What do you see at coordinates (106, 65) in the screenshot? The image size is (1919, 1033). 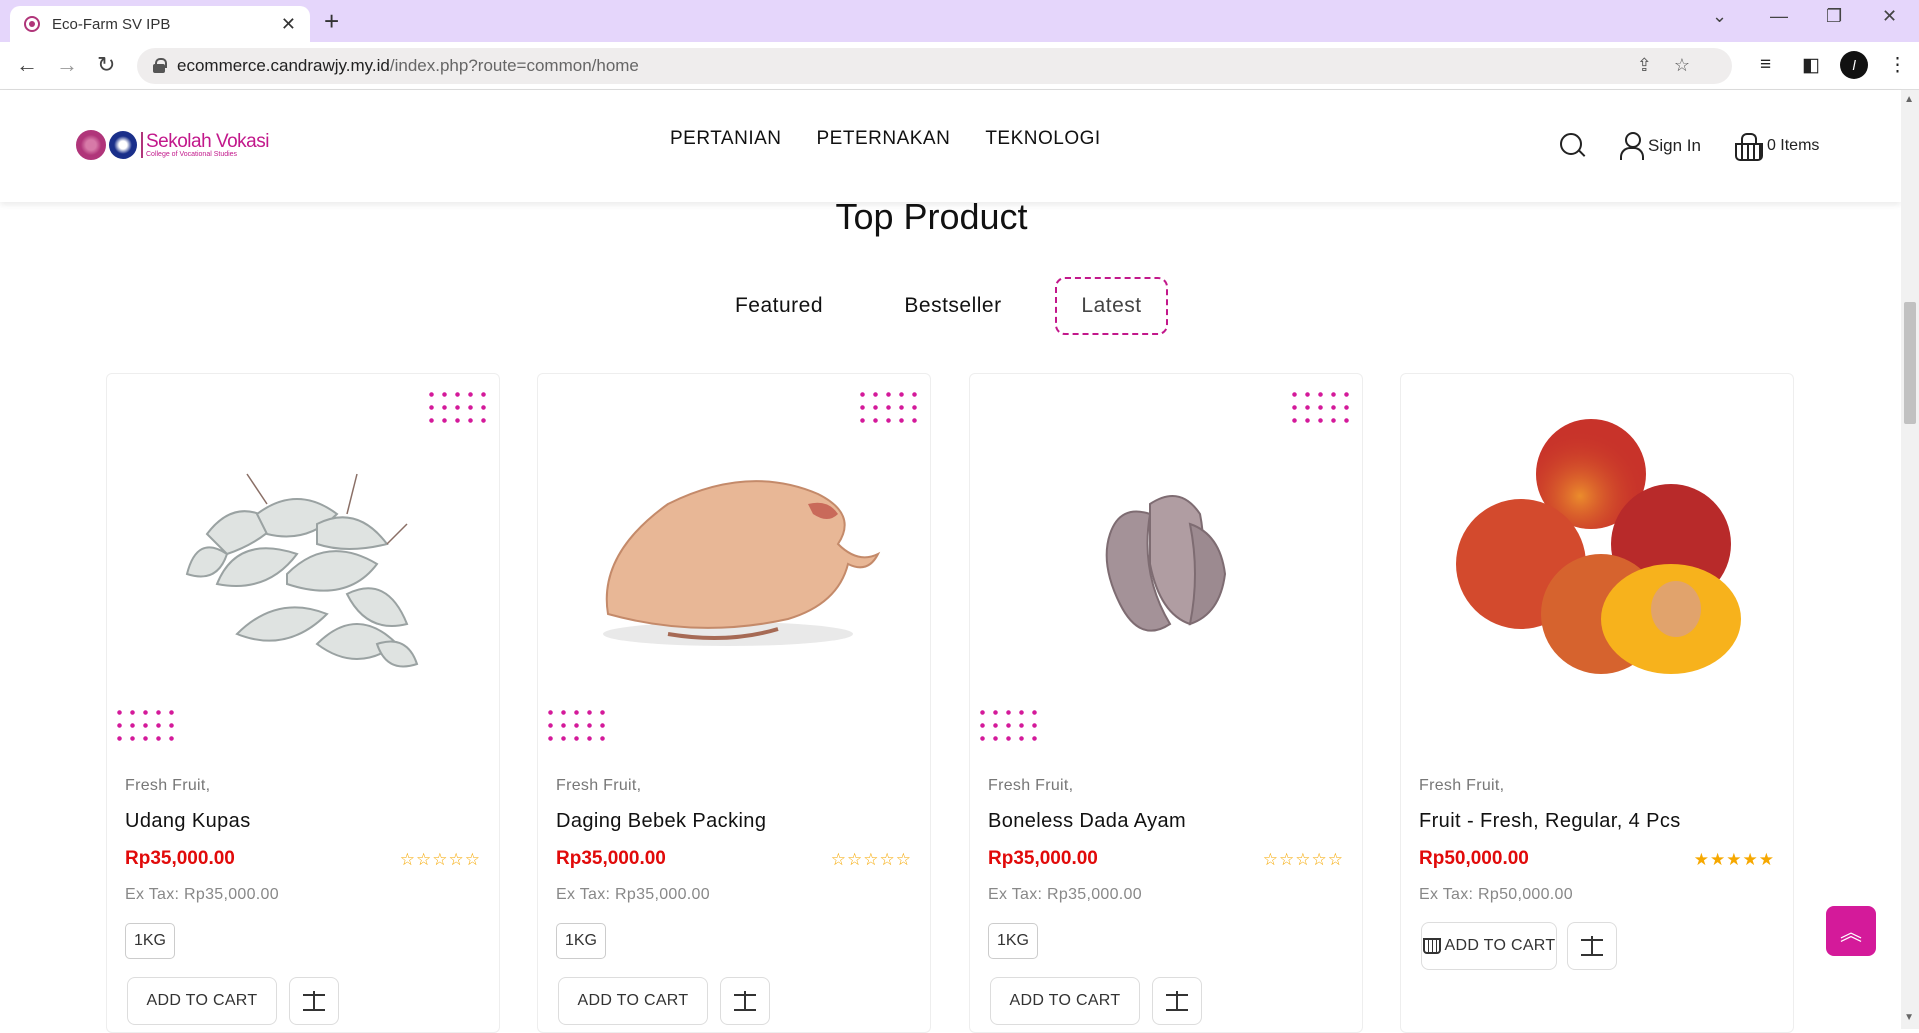 I see `reload-icon: ↻` at bounding box center [106, 65].